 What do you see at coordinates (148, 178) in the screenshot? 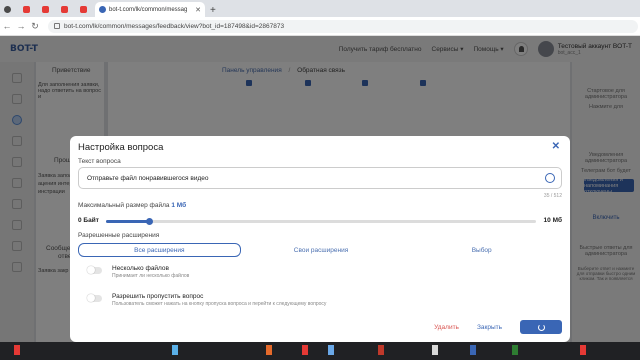
I see `question-text-value: Отправьте файл понравившегося видео` at bounding box center [148, 178].